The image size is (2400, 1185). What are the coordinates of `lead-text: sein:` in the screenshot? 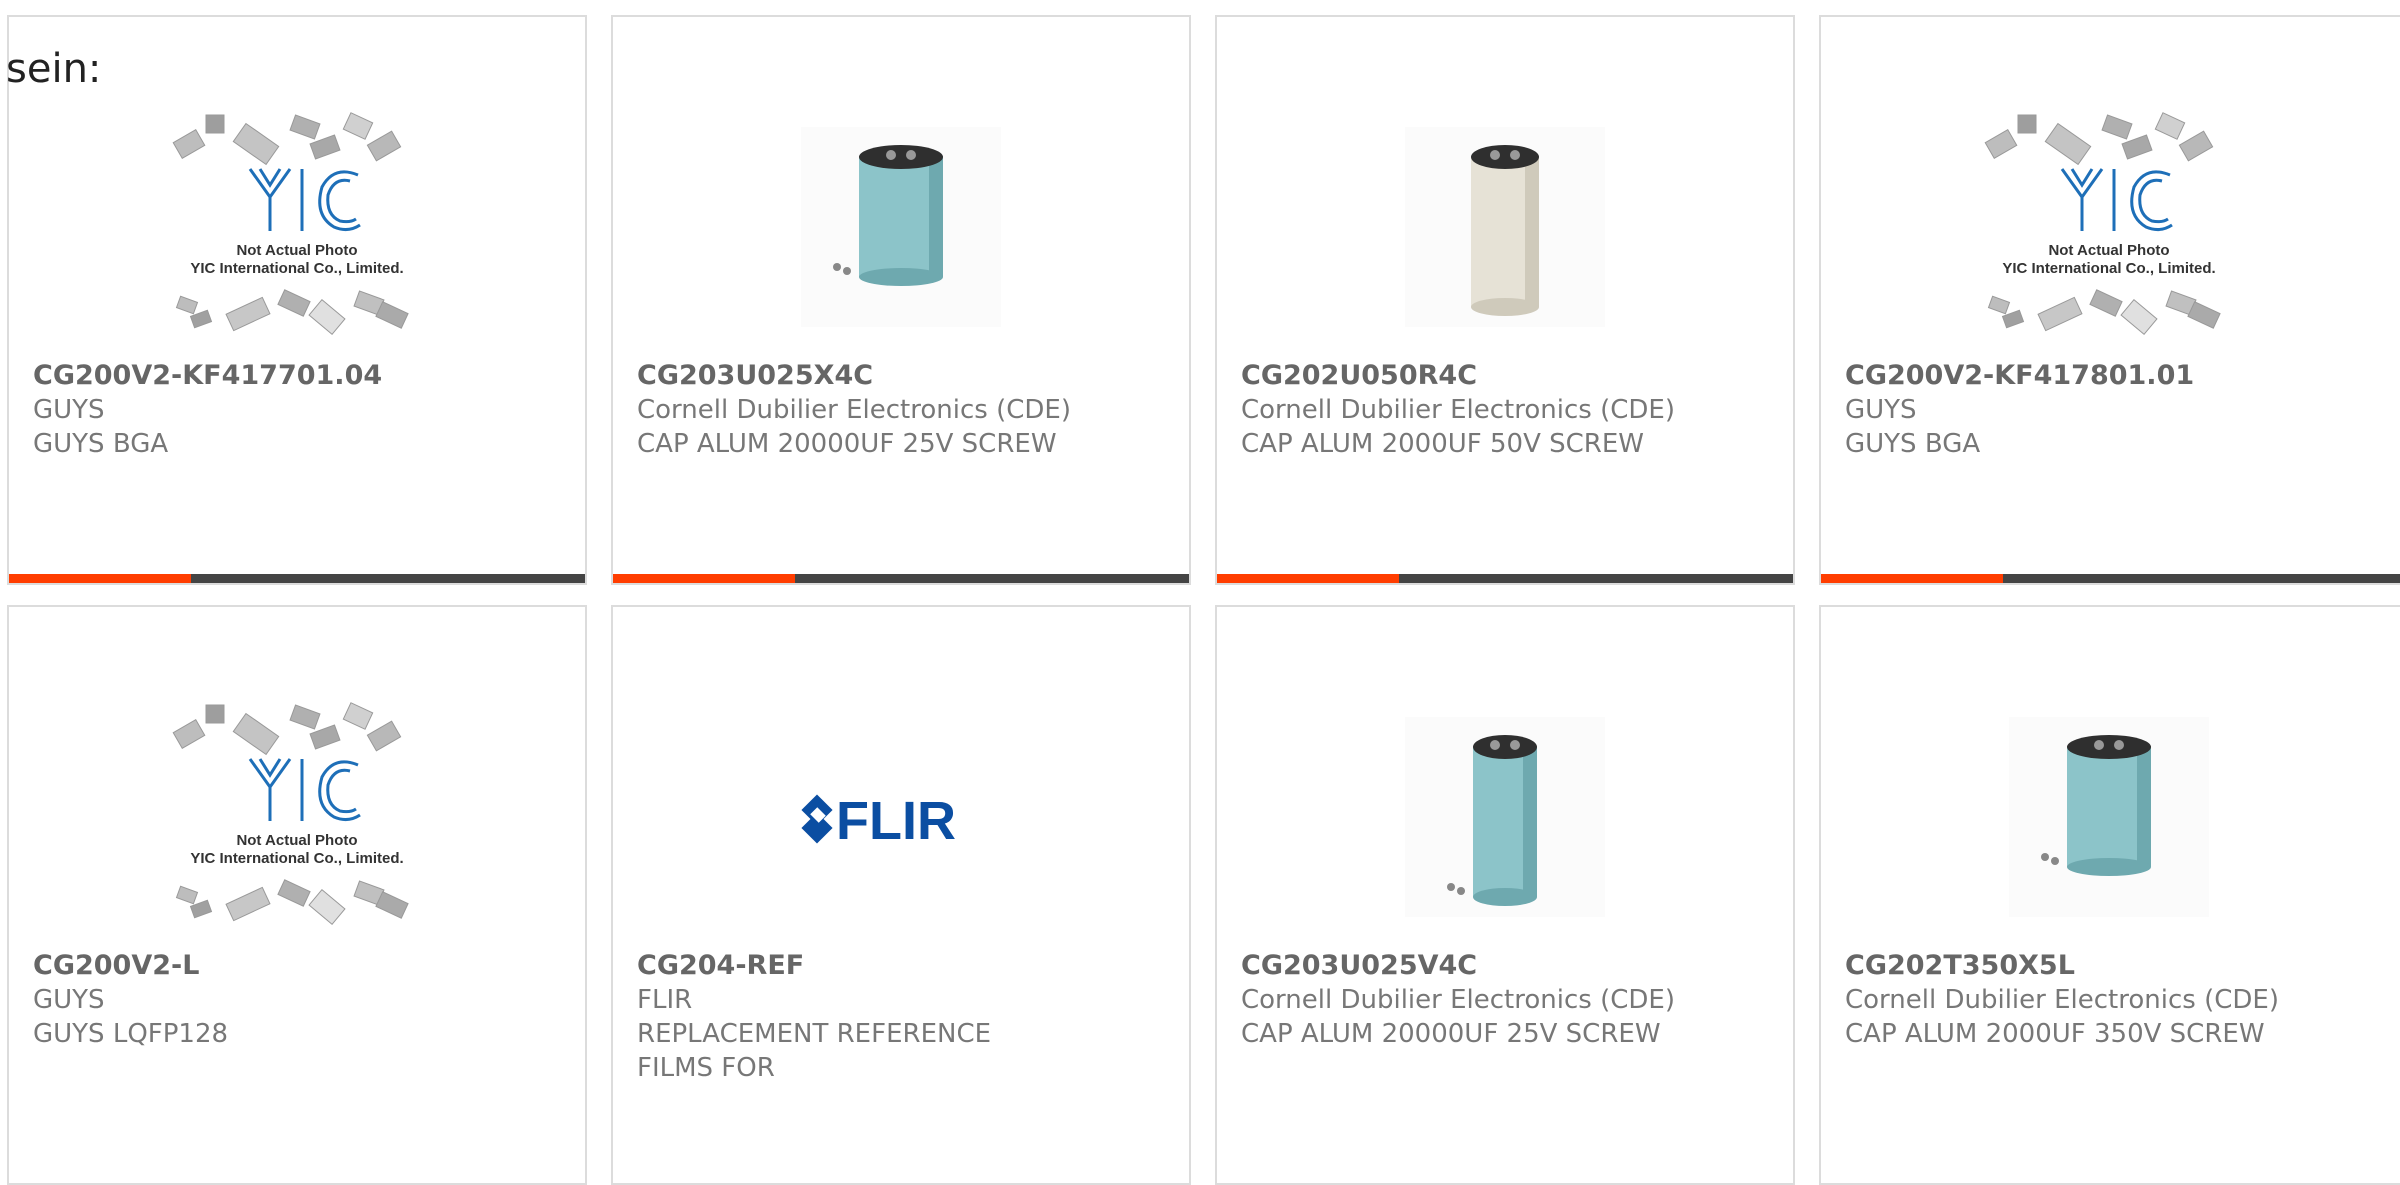 It's located at (54, 69).